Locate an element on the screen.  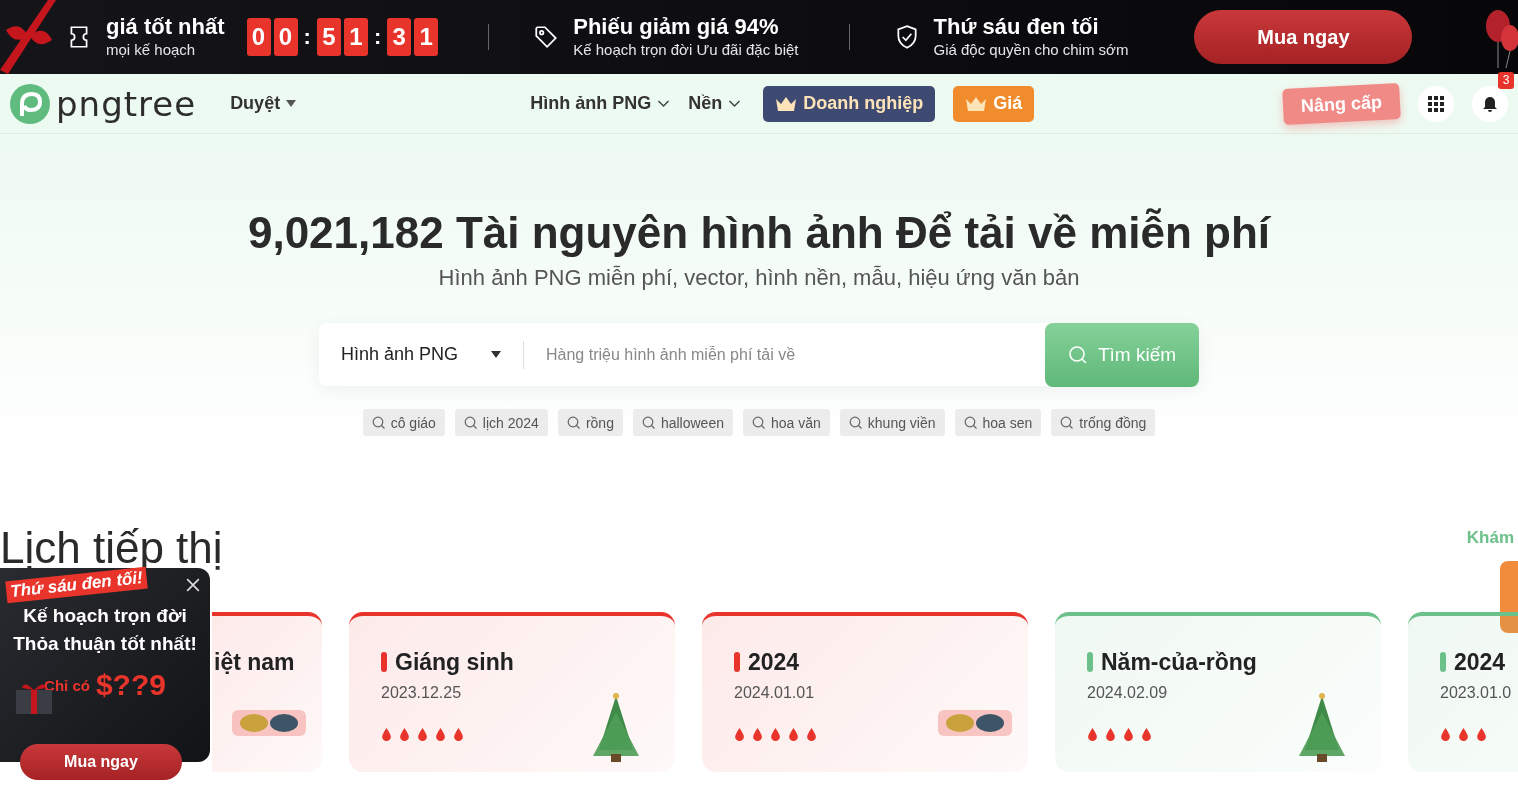
business-button: Doanh nghiệp is located at coordinates (849, 103).